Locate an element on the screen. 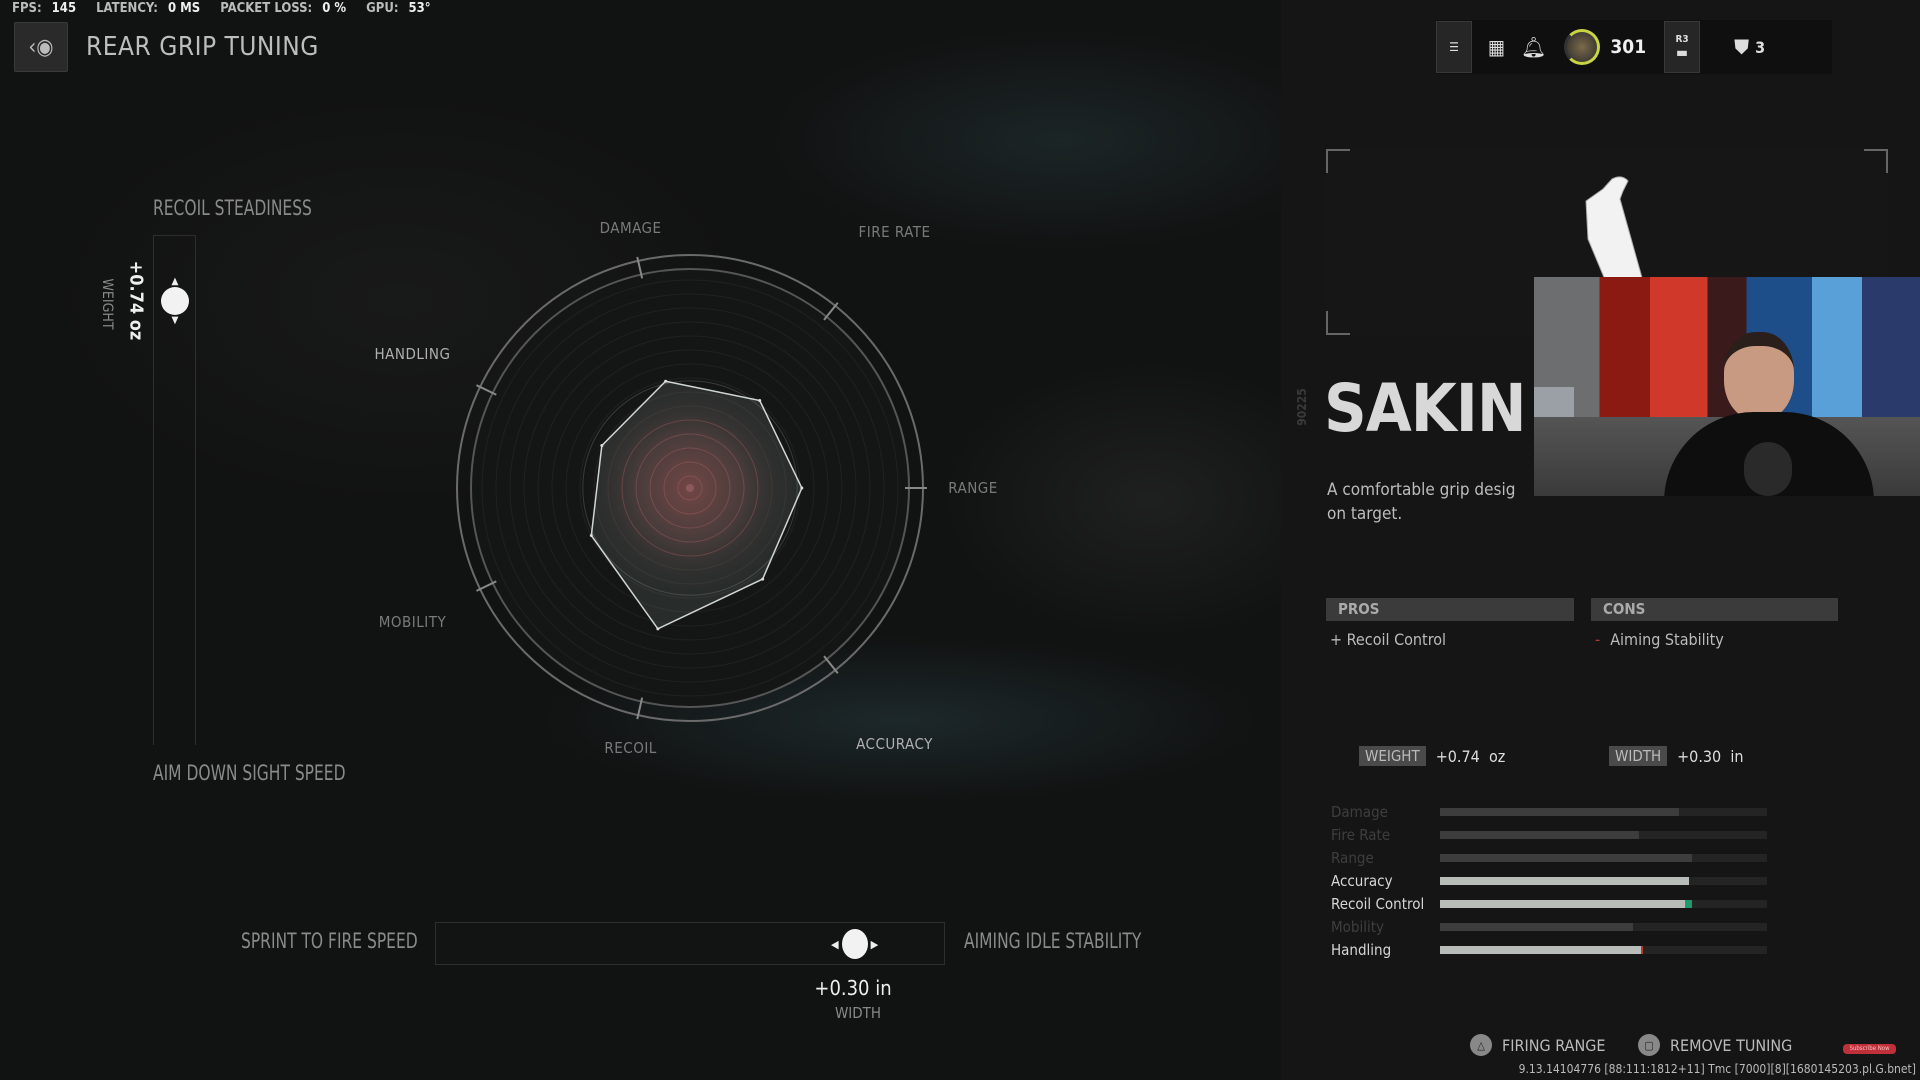 This screenshot has width=1920, height=1080. vertex-accuracy is located at coordinates (763, 579).